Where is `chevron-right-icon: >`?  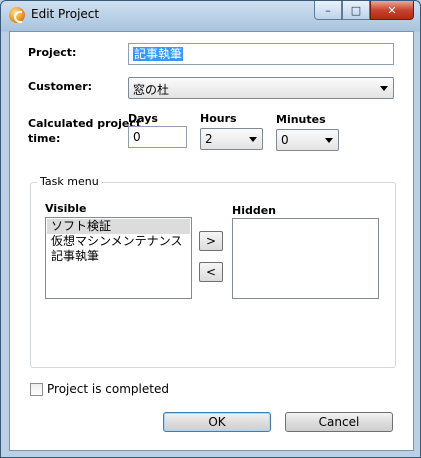
chevron-right-icon: > is located at coordinates (211, 241).